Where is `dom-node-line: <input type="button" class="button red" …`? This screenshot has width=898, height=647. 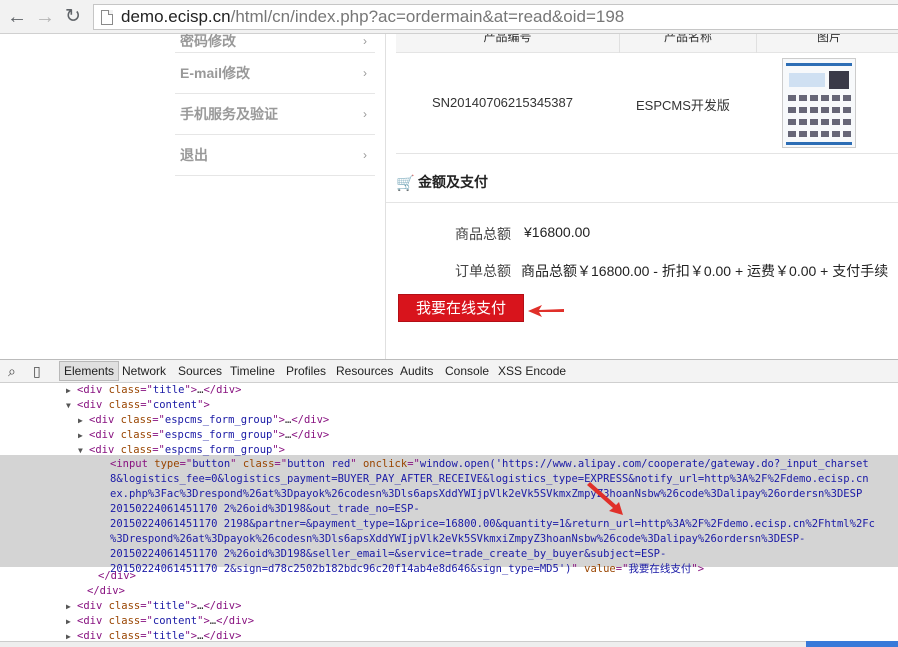 dom-node-line: <input type="button" class="button red" … is located at coordinates (489, 464).